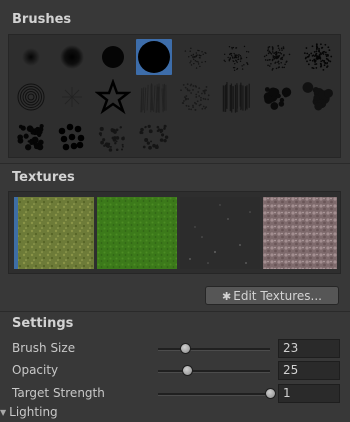 Image resolution: width=350 pixels, height=422 pixels. What do you see at coordinates (236, 57) in the screenshot?
I see `speckle-brush-icon` at bounding box center [236, 57].